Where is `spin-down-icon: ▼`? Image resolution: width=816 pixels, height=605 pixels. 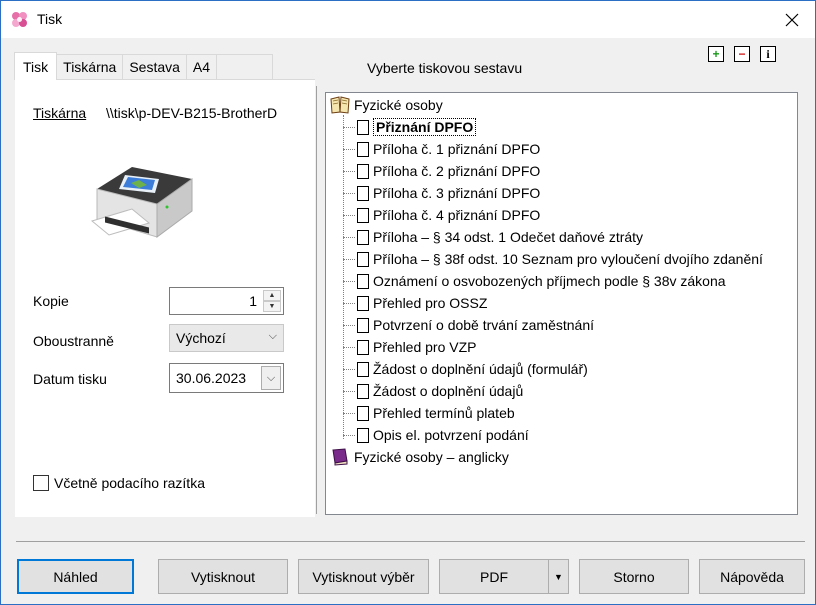 spin-down-icon: ▼ is located at coordinates (272, 306).